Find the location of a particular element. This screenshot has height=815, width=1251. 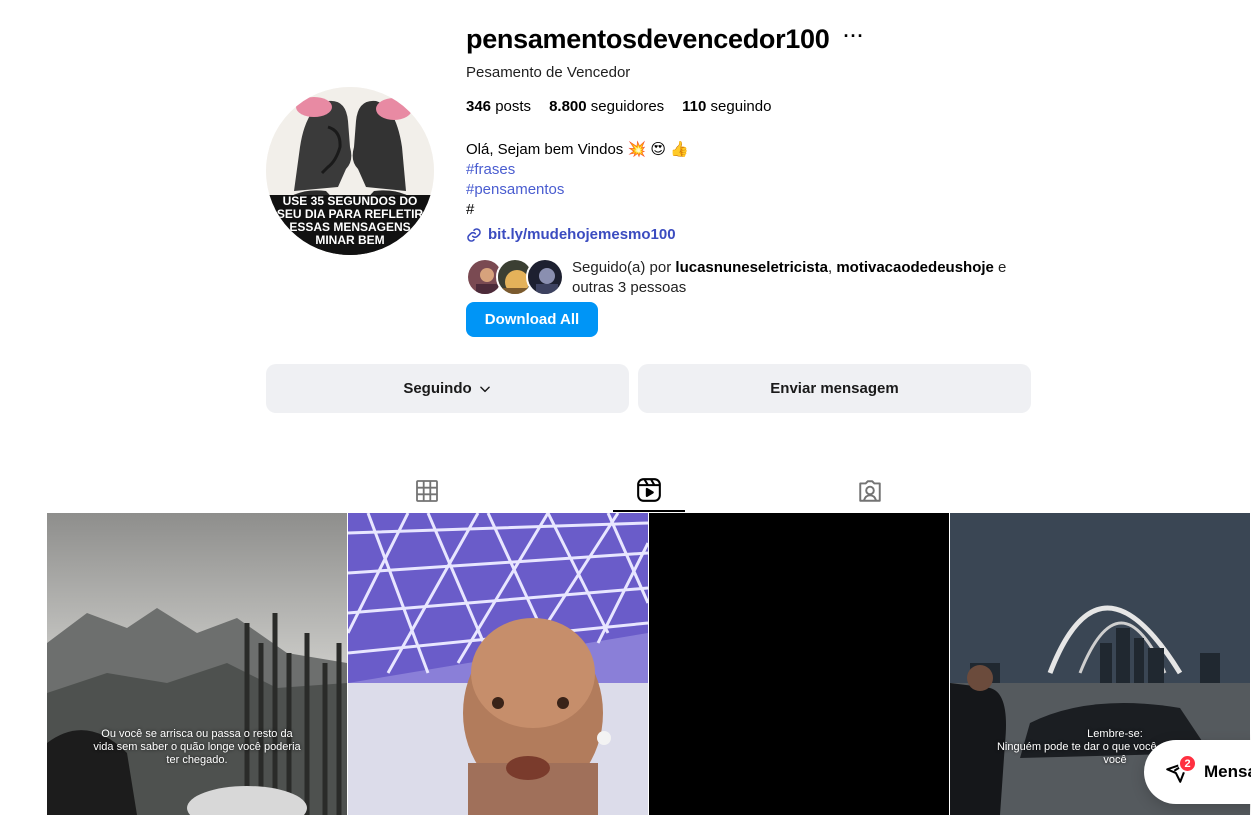

following-stat: 110 seguindo is located at coordinates (726, 106).